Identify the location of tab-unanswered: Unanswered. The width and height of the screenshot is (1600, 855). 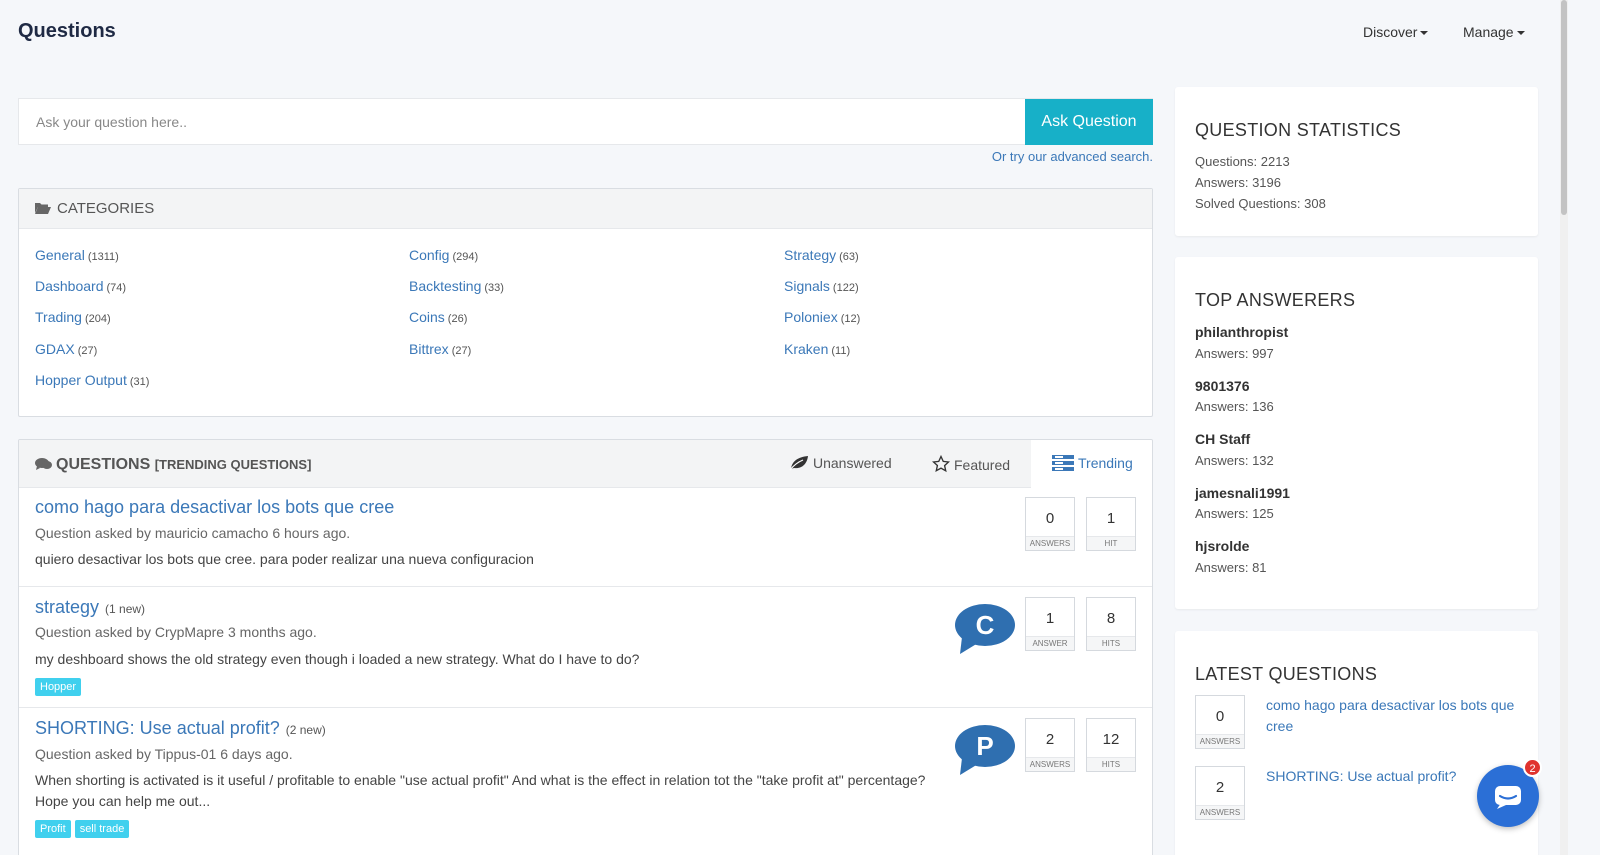
(840, 463).